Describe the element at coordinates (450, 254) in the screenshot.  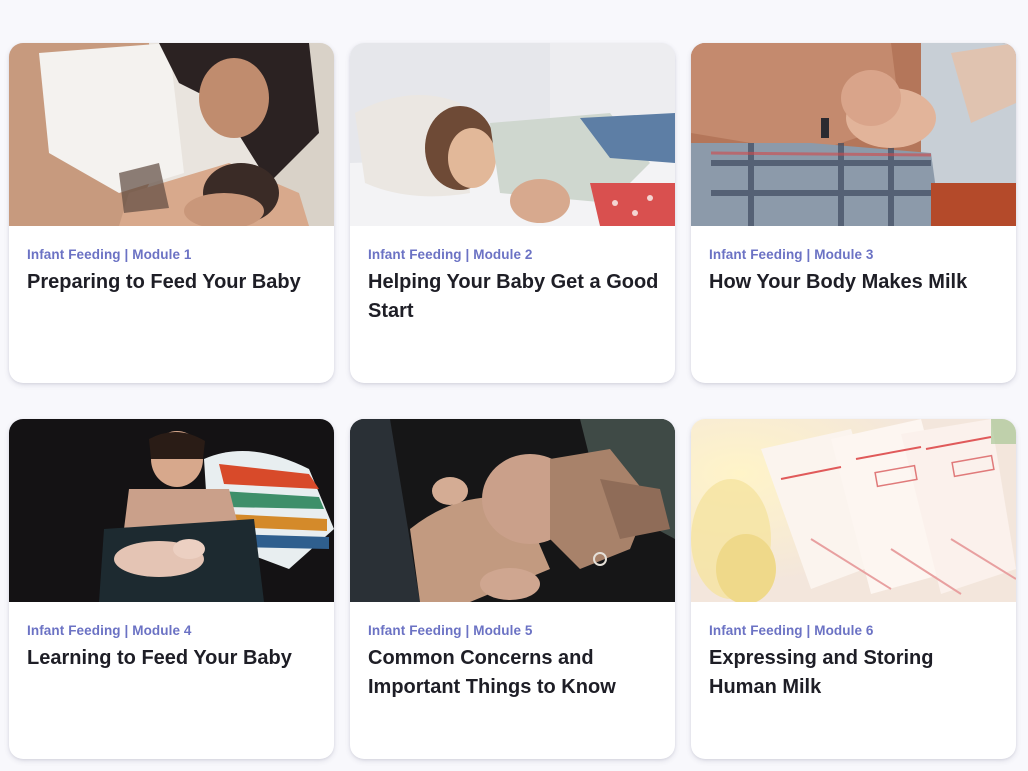
I see `module-category: Infant Feeding | Module 2` at that location.